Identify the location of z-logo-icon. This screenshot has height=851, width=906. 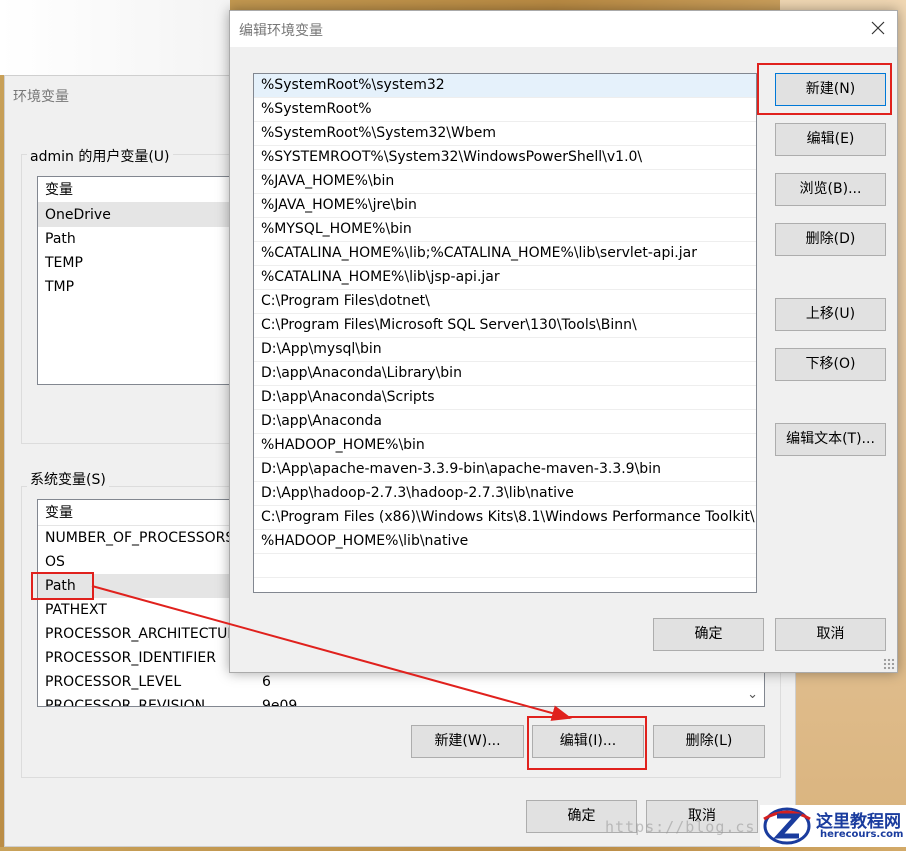
(787, 826).